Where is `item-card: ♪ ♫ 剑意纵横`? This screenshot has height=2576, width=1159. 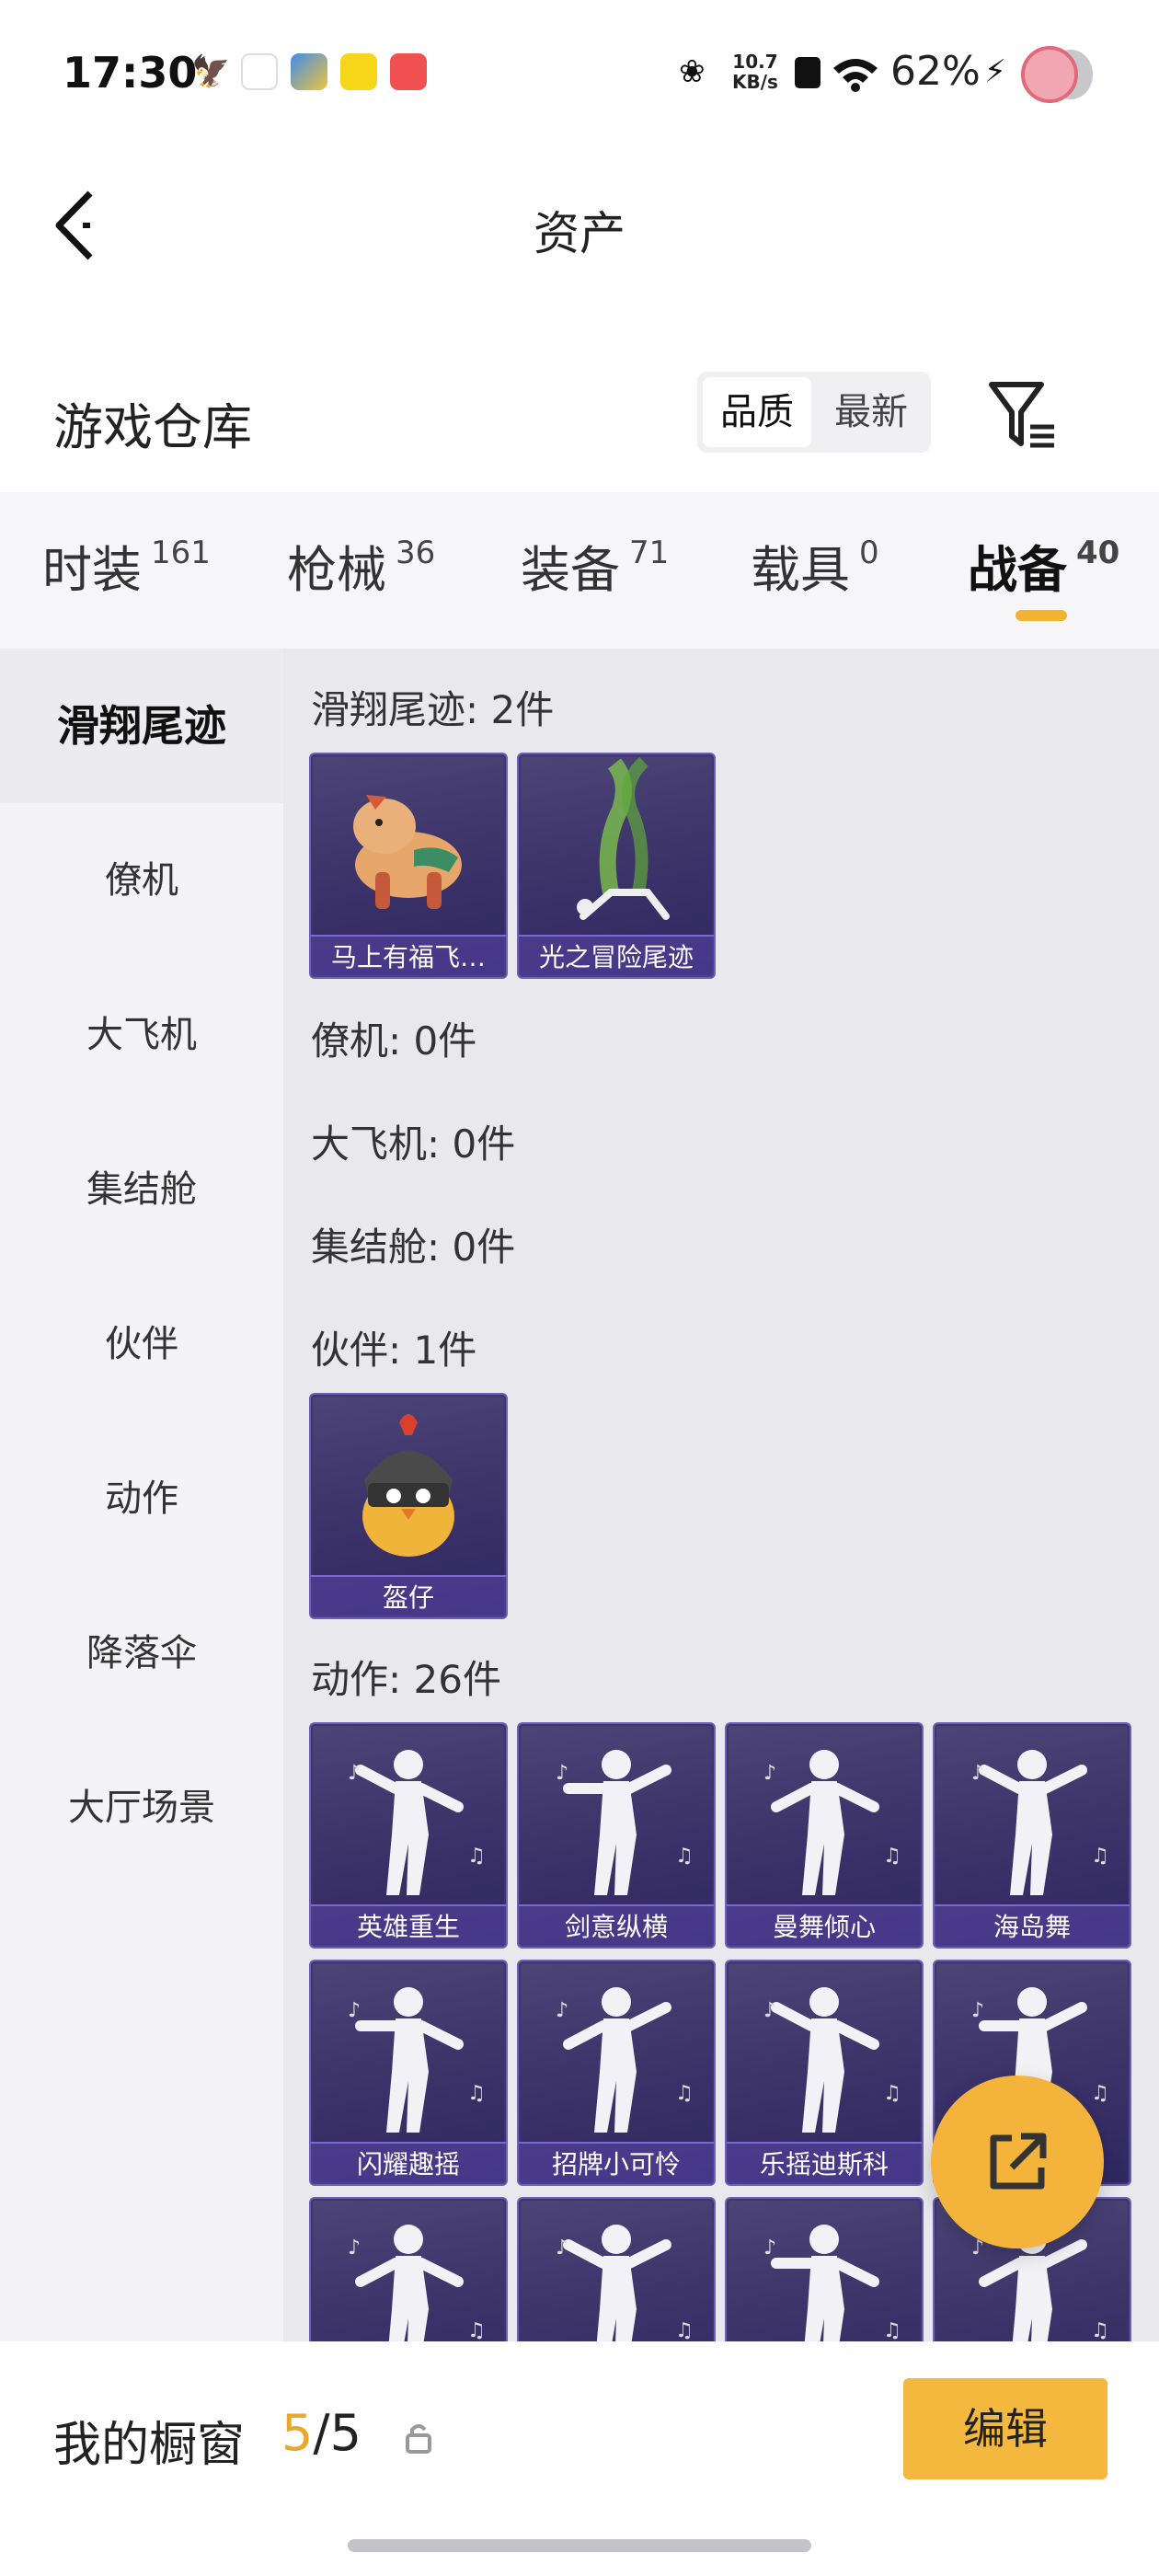
item-card: ♪ ♫ 剑意纵横 is located at coordinates (616, 1835).